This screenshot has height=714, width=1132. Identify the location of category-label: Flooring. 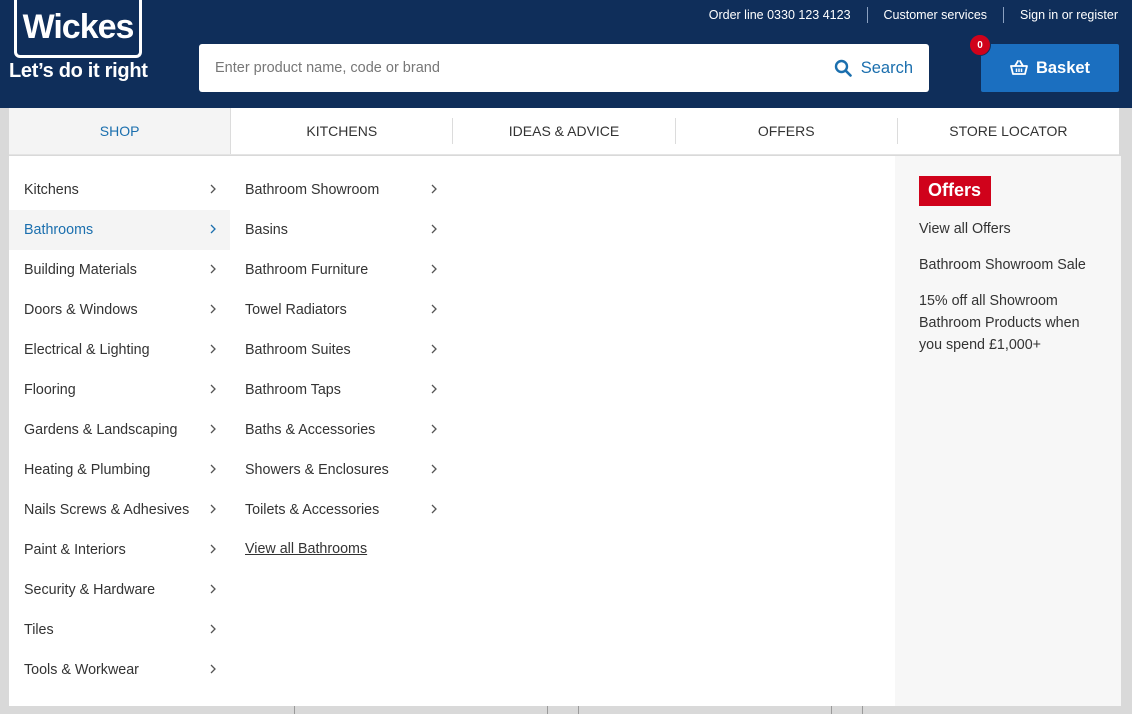
(50, 390).